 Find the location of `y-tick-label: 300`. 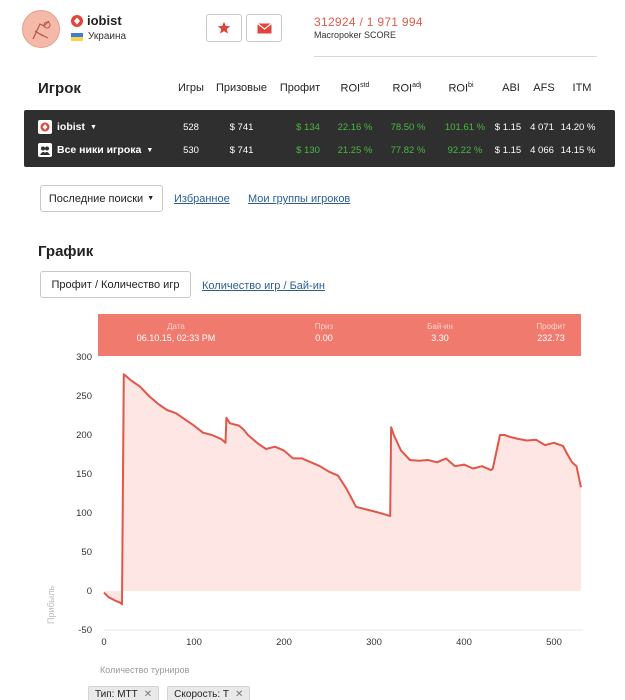

y-tick-label: 300 is located at coordinates (84, 357).